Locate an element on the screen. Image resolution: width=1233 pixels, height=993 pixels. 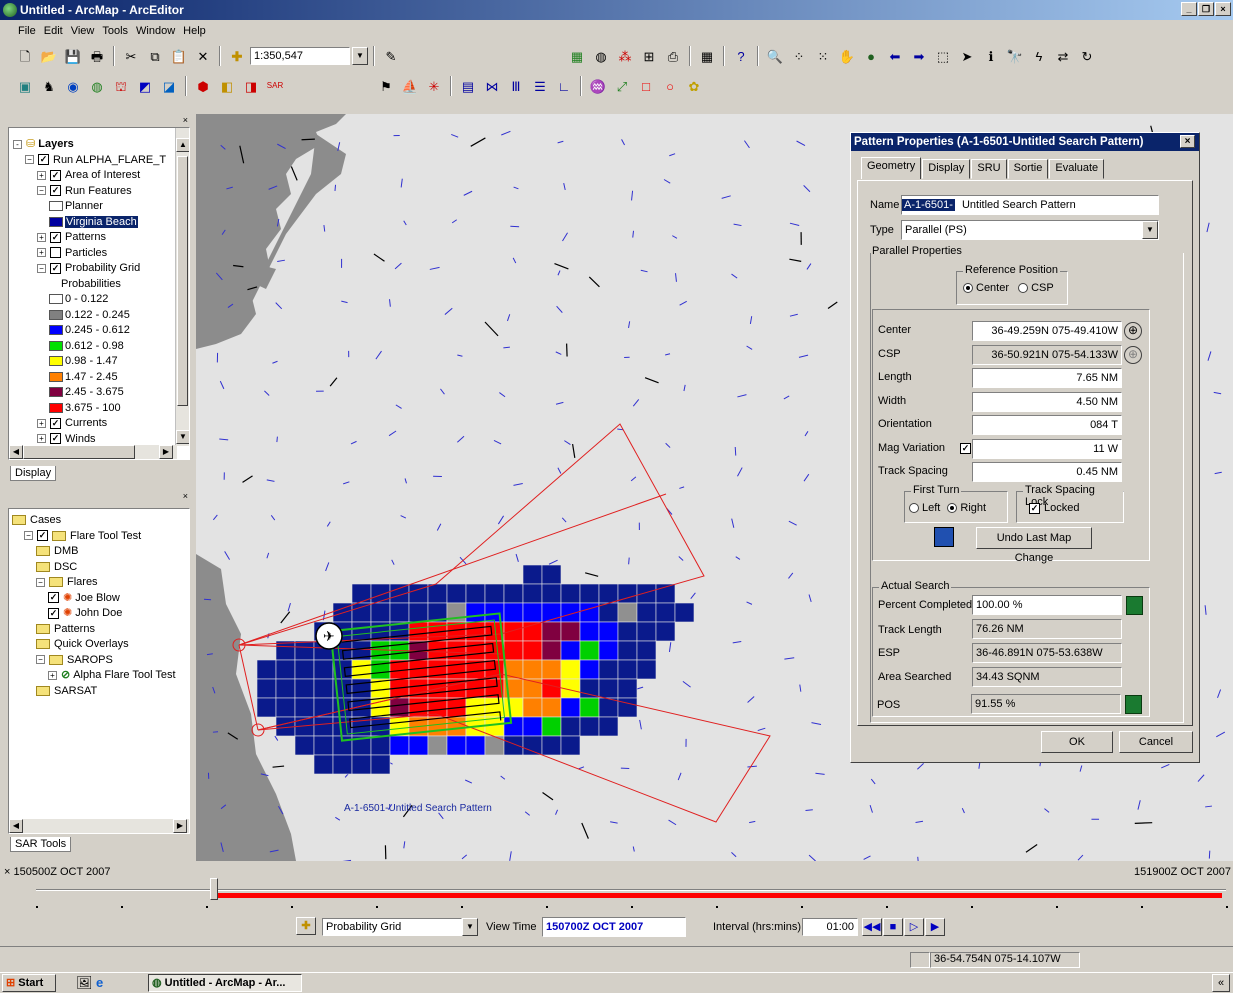
layer-item: Virginia Beach is located at coordinates (101, 223).